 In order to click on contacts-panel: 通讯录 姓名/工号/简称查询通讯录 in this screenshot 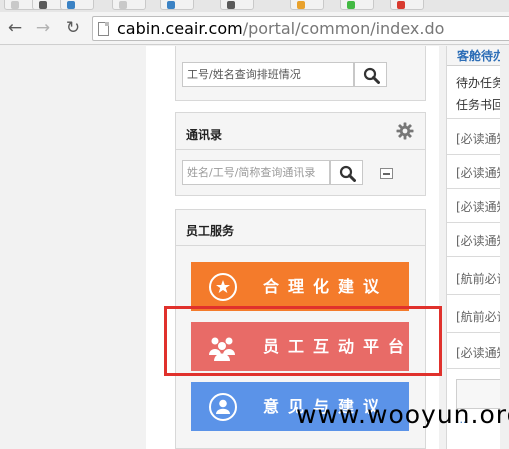, I will do `click(300, 154)`.